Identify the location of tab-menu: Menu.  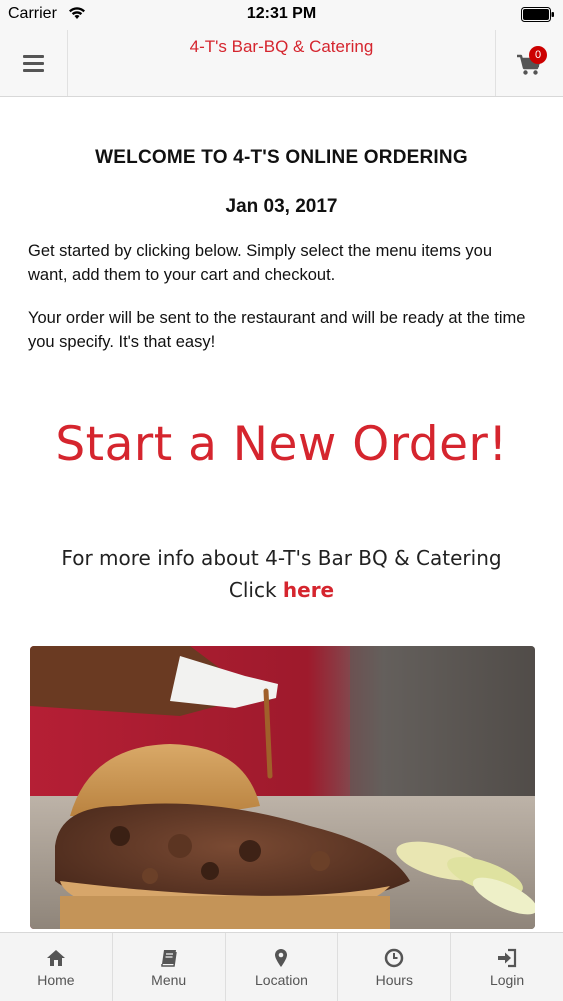
(169, 967).